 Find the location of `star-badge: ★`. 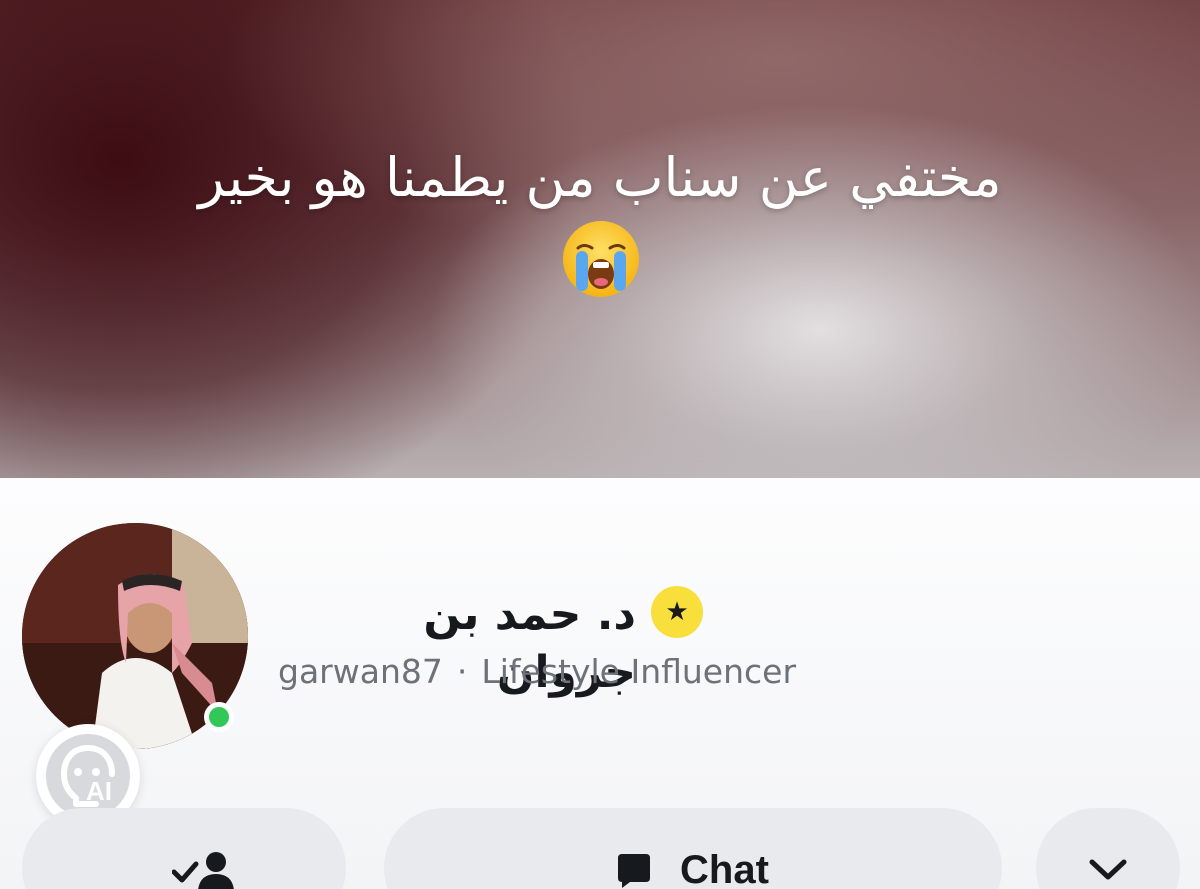

star-badge: ★ is located at coordinates (677, 612).